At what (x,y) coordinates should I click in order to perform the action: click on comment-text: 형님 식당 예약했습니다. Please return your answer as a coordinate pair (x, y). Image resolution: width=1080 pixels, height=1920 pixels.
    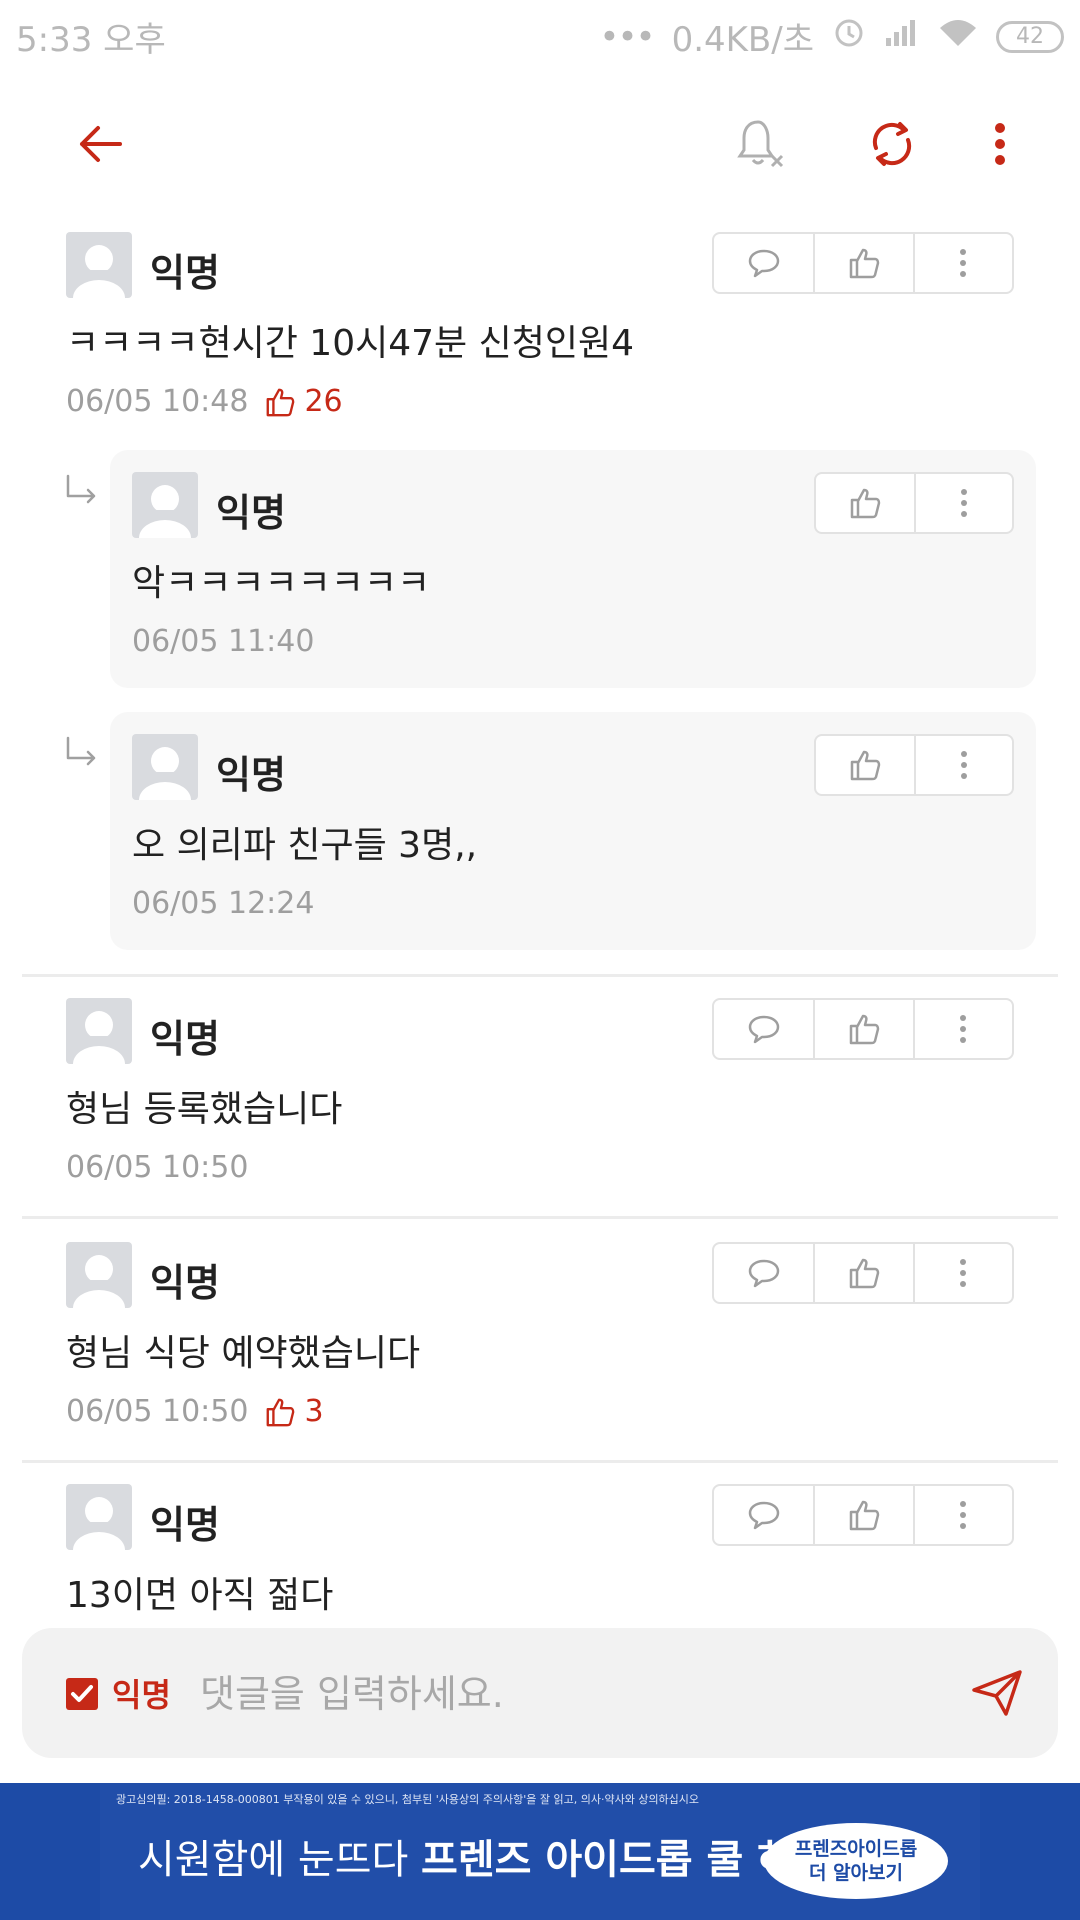
    Looking at the image, I should click on (243, 1353).